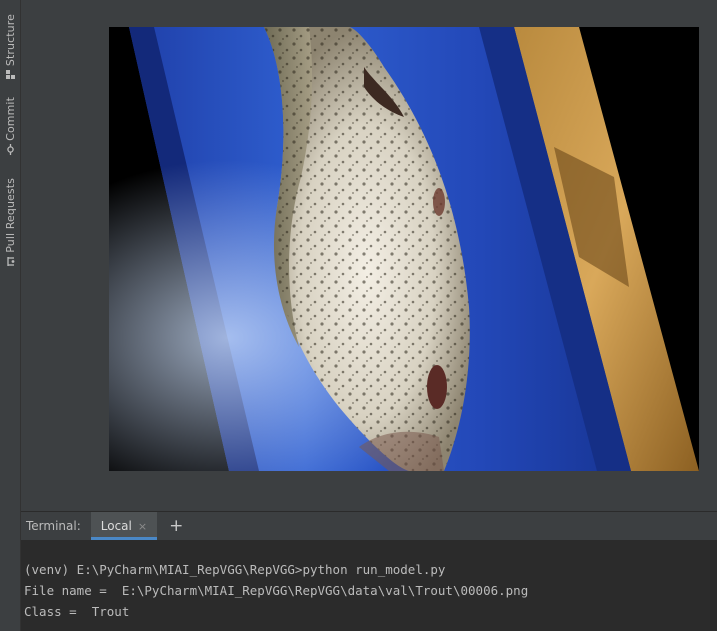 The width and height of the screenshot is (717, 631). Describe the element at coordinates (10, 75) in the screenshot. I see `structure-icon` at that location.